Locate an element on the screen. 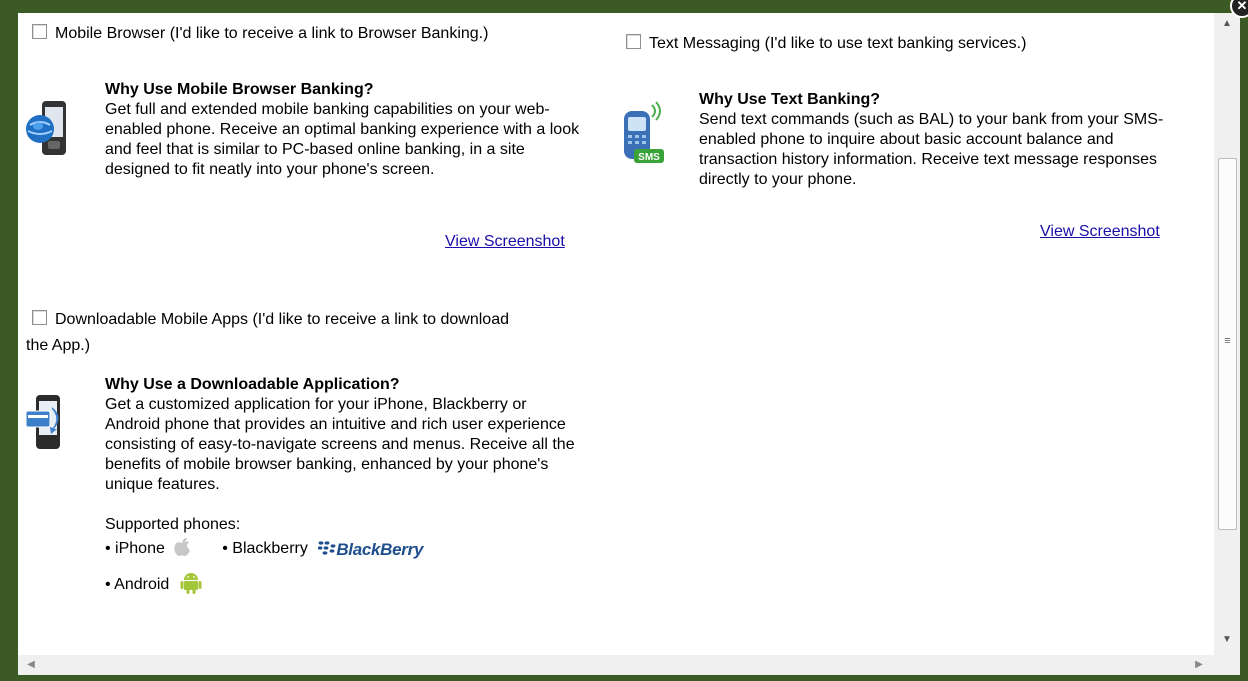 Image resolution: width=1248 pixels, height=681 pixels. blackberry-label: • Blackberry is located at coordinates (265, 548).